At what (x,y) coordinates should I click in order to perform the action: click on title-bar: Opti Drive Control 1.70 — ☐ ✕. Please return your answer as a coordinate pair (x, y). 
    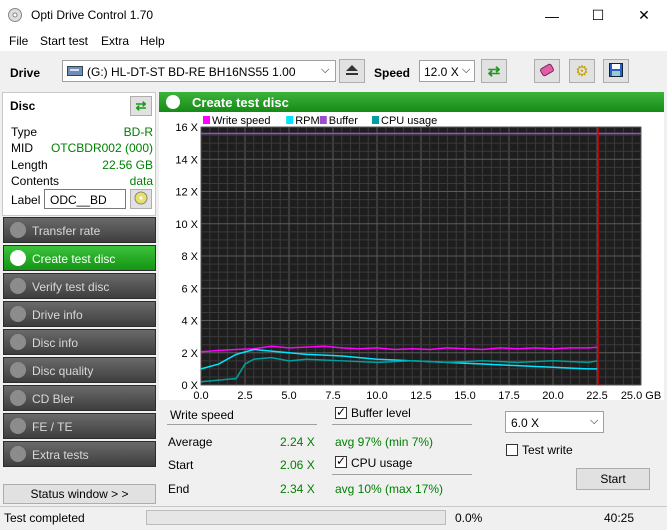
    Looking at the image, I should click on (333, 15).